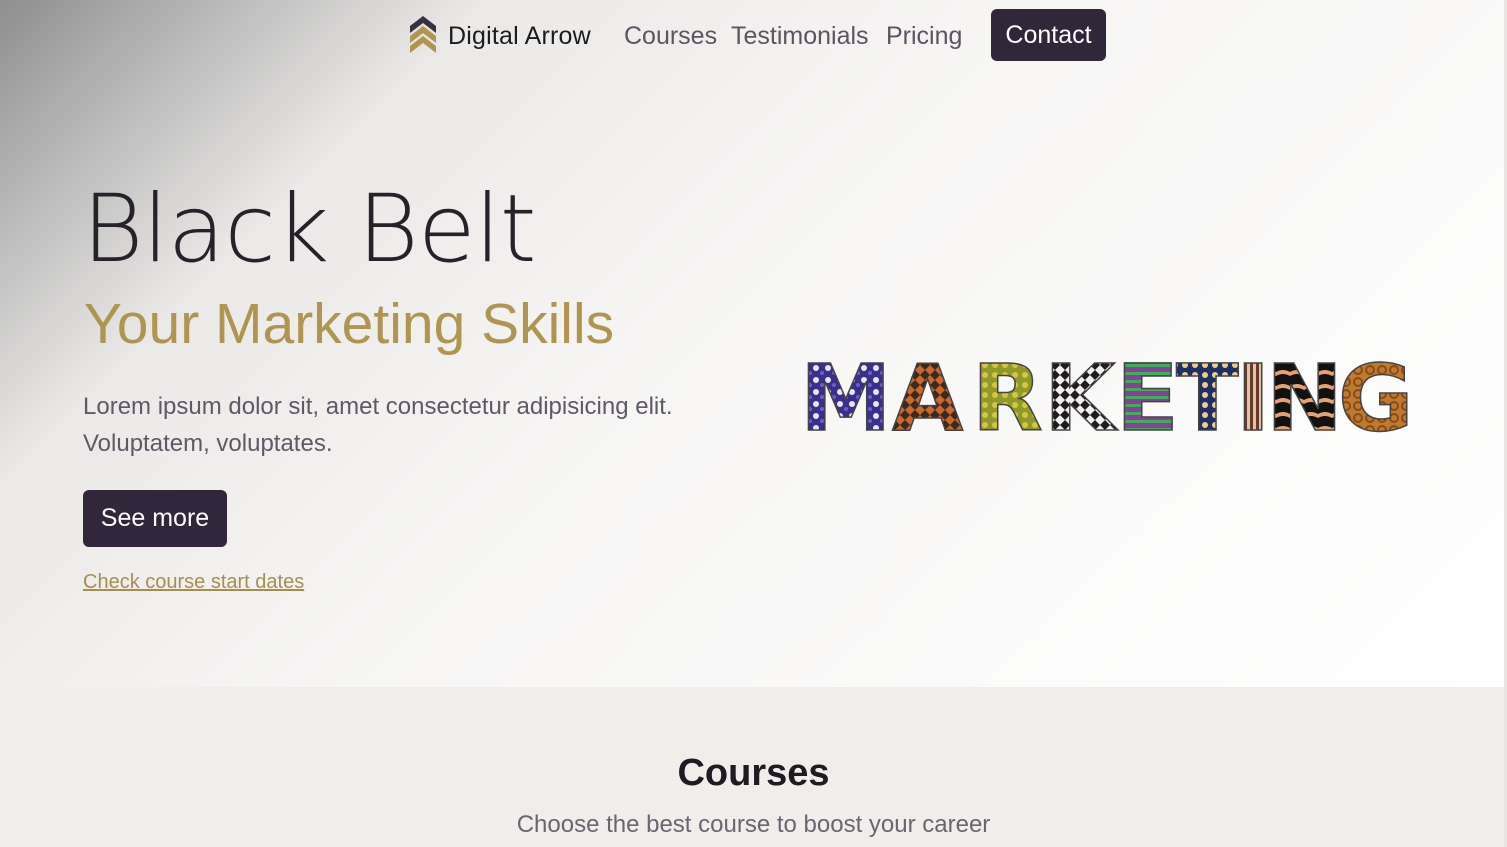  What do you see at coordinates (927, 392) in the screenshot?
I see `svg-text: A` at bounding box center [927, 392].